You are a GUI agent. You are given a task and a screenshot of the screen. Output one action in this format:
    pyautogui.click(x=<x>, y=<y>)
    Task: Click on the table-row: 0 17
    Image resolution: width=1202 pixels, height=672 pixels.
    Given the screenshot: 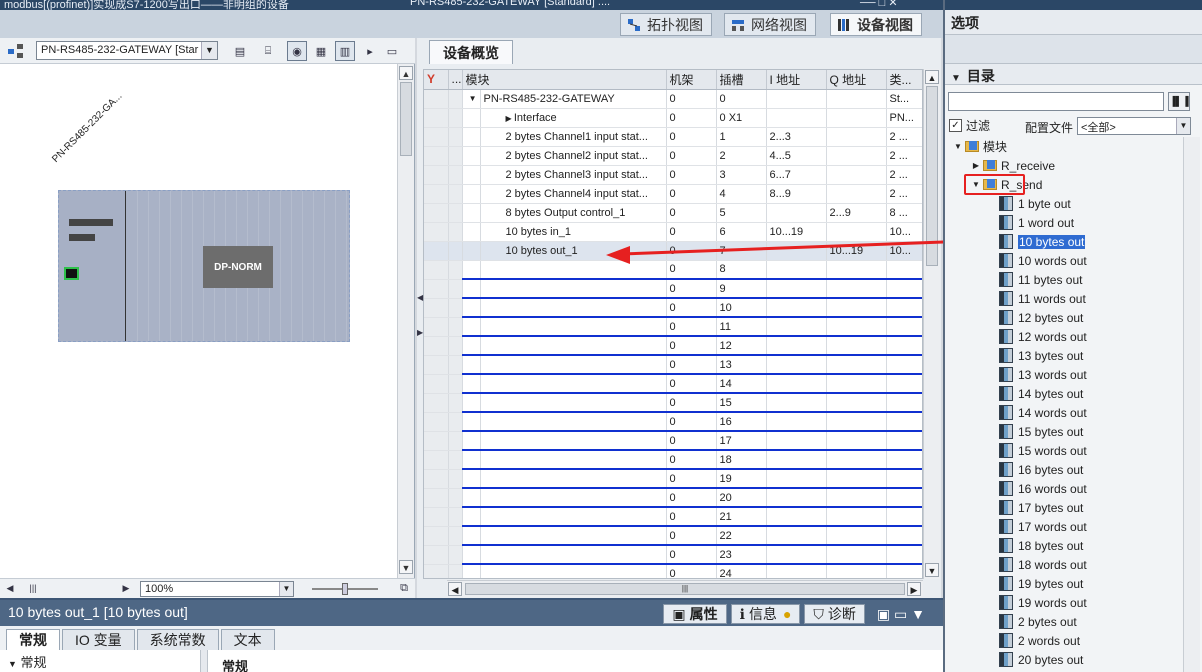 What is the action you would take?
    pyautogui.click(x=673, y=441)
    